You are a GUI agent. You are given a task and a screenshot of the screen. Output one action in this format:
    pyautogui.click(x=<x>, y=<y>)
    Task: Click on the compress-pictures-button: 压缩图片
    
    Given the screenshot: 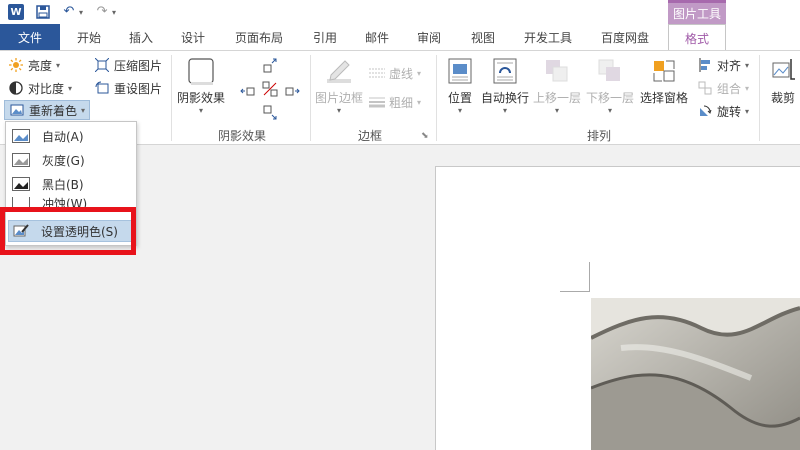 What is the action you would take?
    pyautogui.click(x=128, y=65)
    